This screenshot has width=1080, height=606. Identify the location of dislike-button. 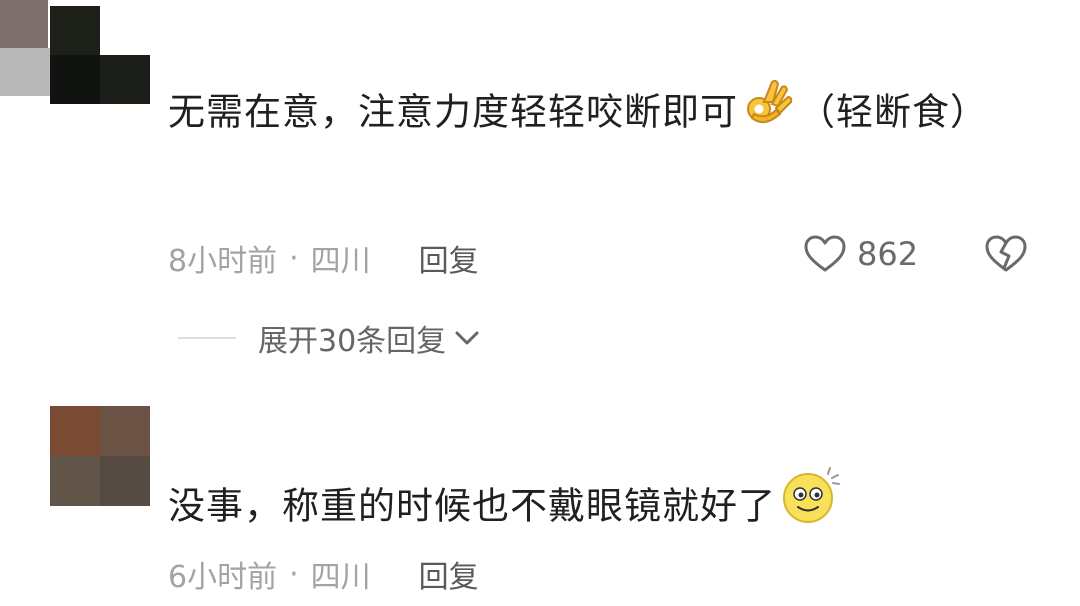
(1006, 256).